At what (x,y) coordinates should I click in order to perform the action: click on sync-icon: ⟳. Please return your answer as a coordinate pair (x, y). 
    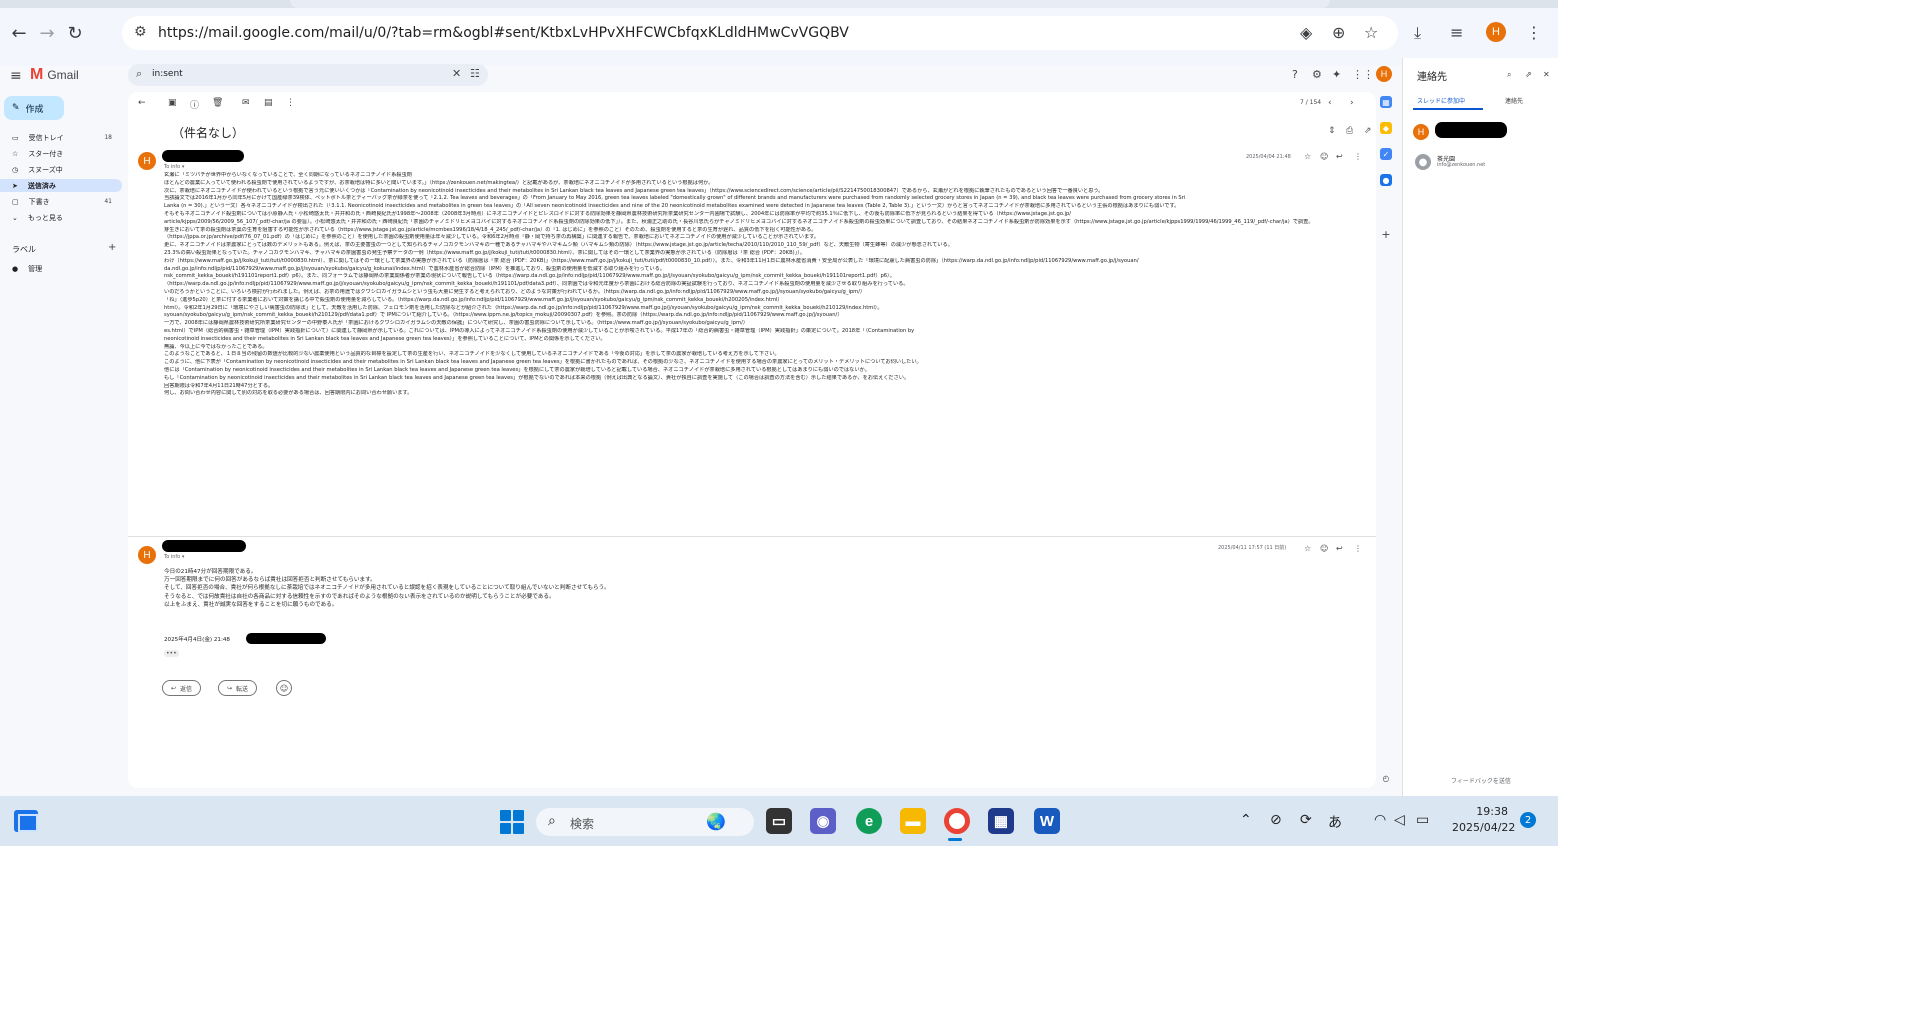
    Looking at the image, I should click on (1306, 820).